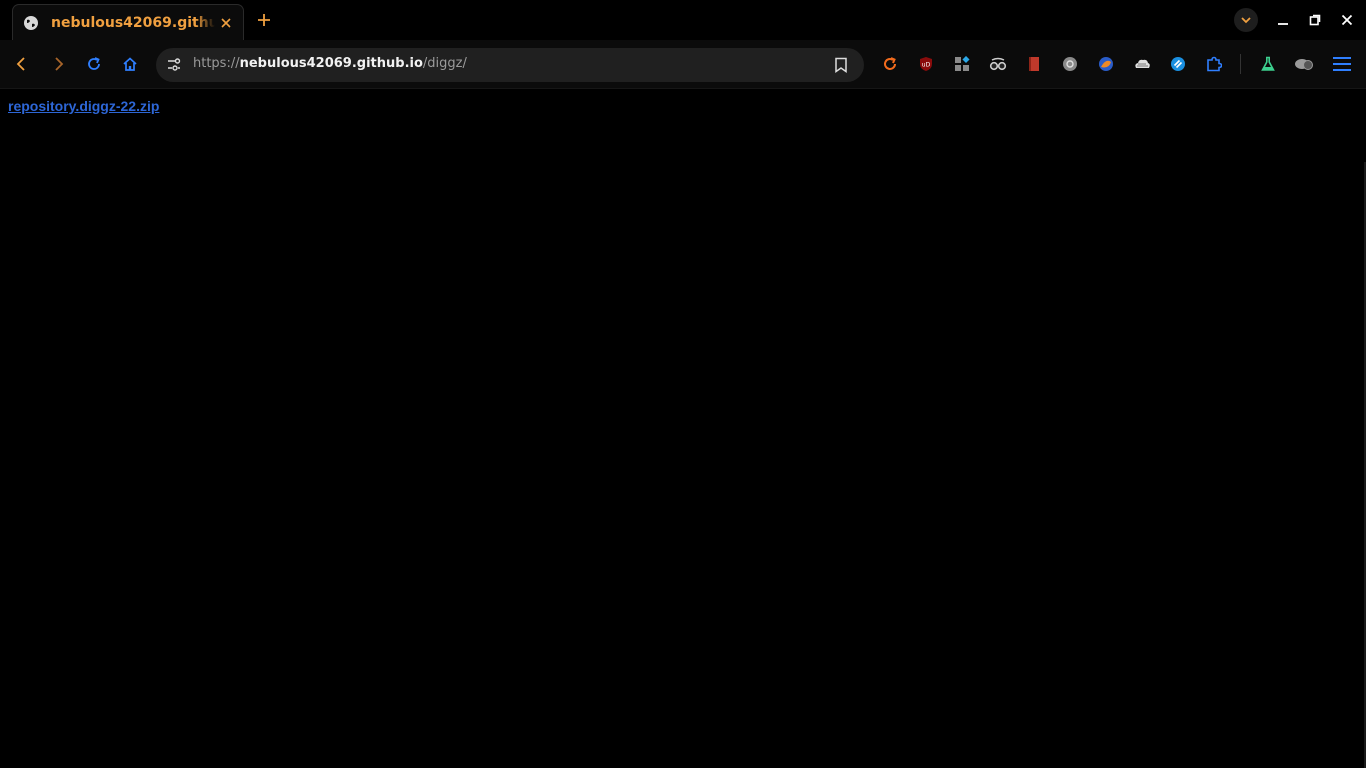 This screenshot has height=768, width=1366. Describe the element at coordinates (841, 65) in the screenshot. I see `bookmark-icon` at that location.